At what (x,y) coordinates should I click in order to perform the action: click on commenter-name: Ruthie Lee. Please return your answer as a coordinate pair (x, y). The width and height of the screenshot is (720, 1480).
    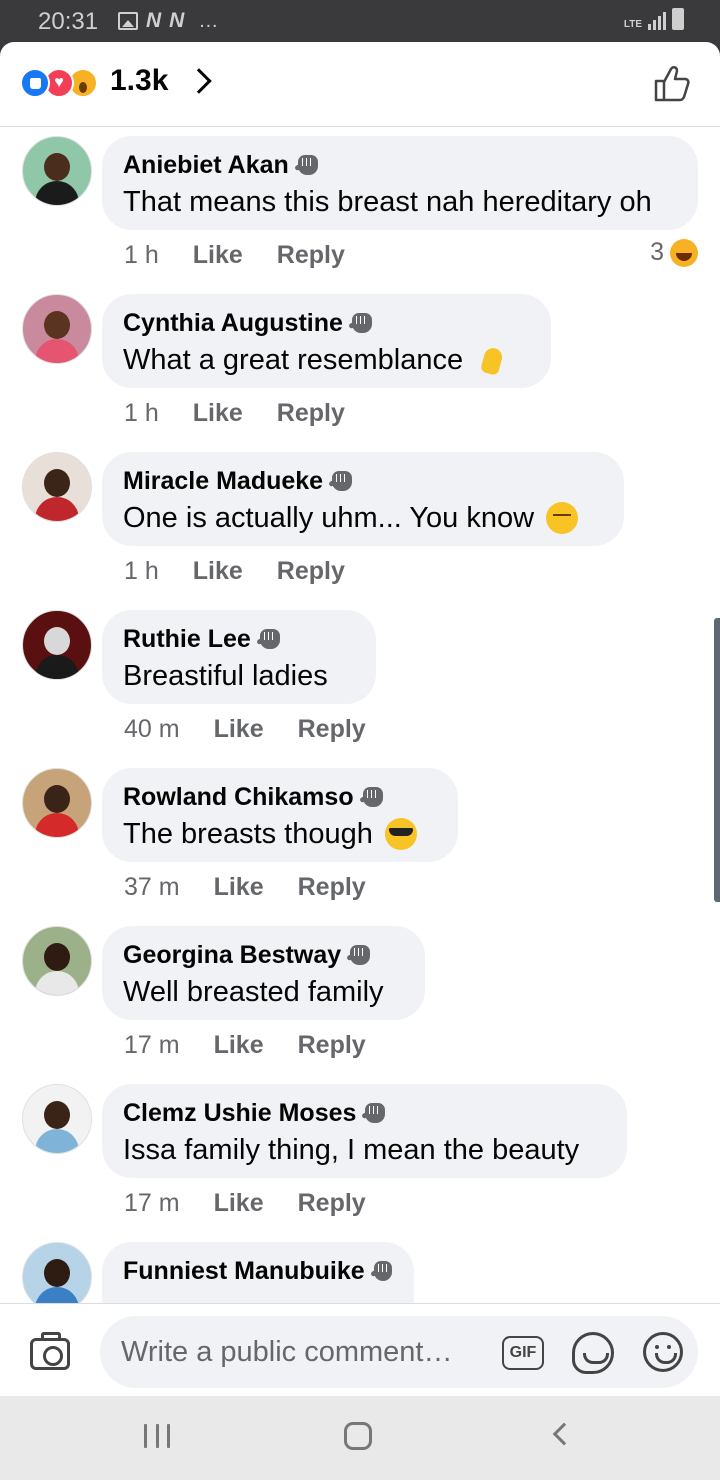
    Looking at the image, I should click on (187, 639).